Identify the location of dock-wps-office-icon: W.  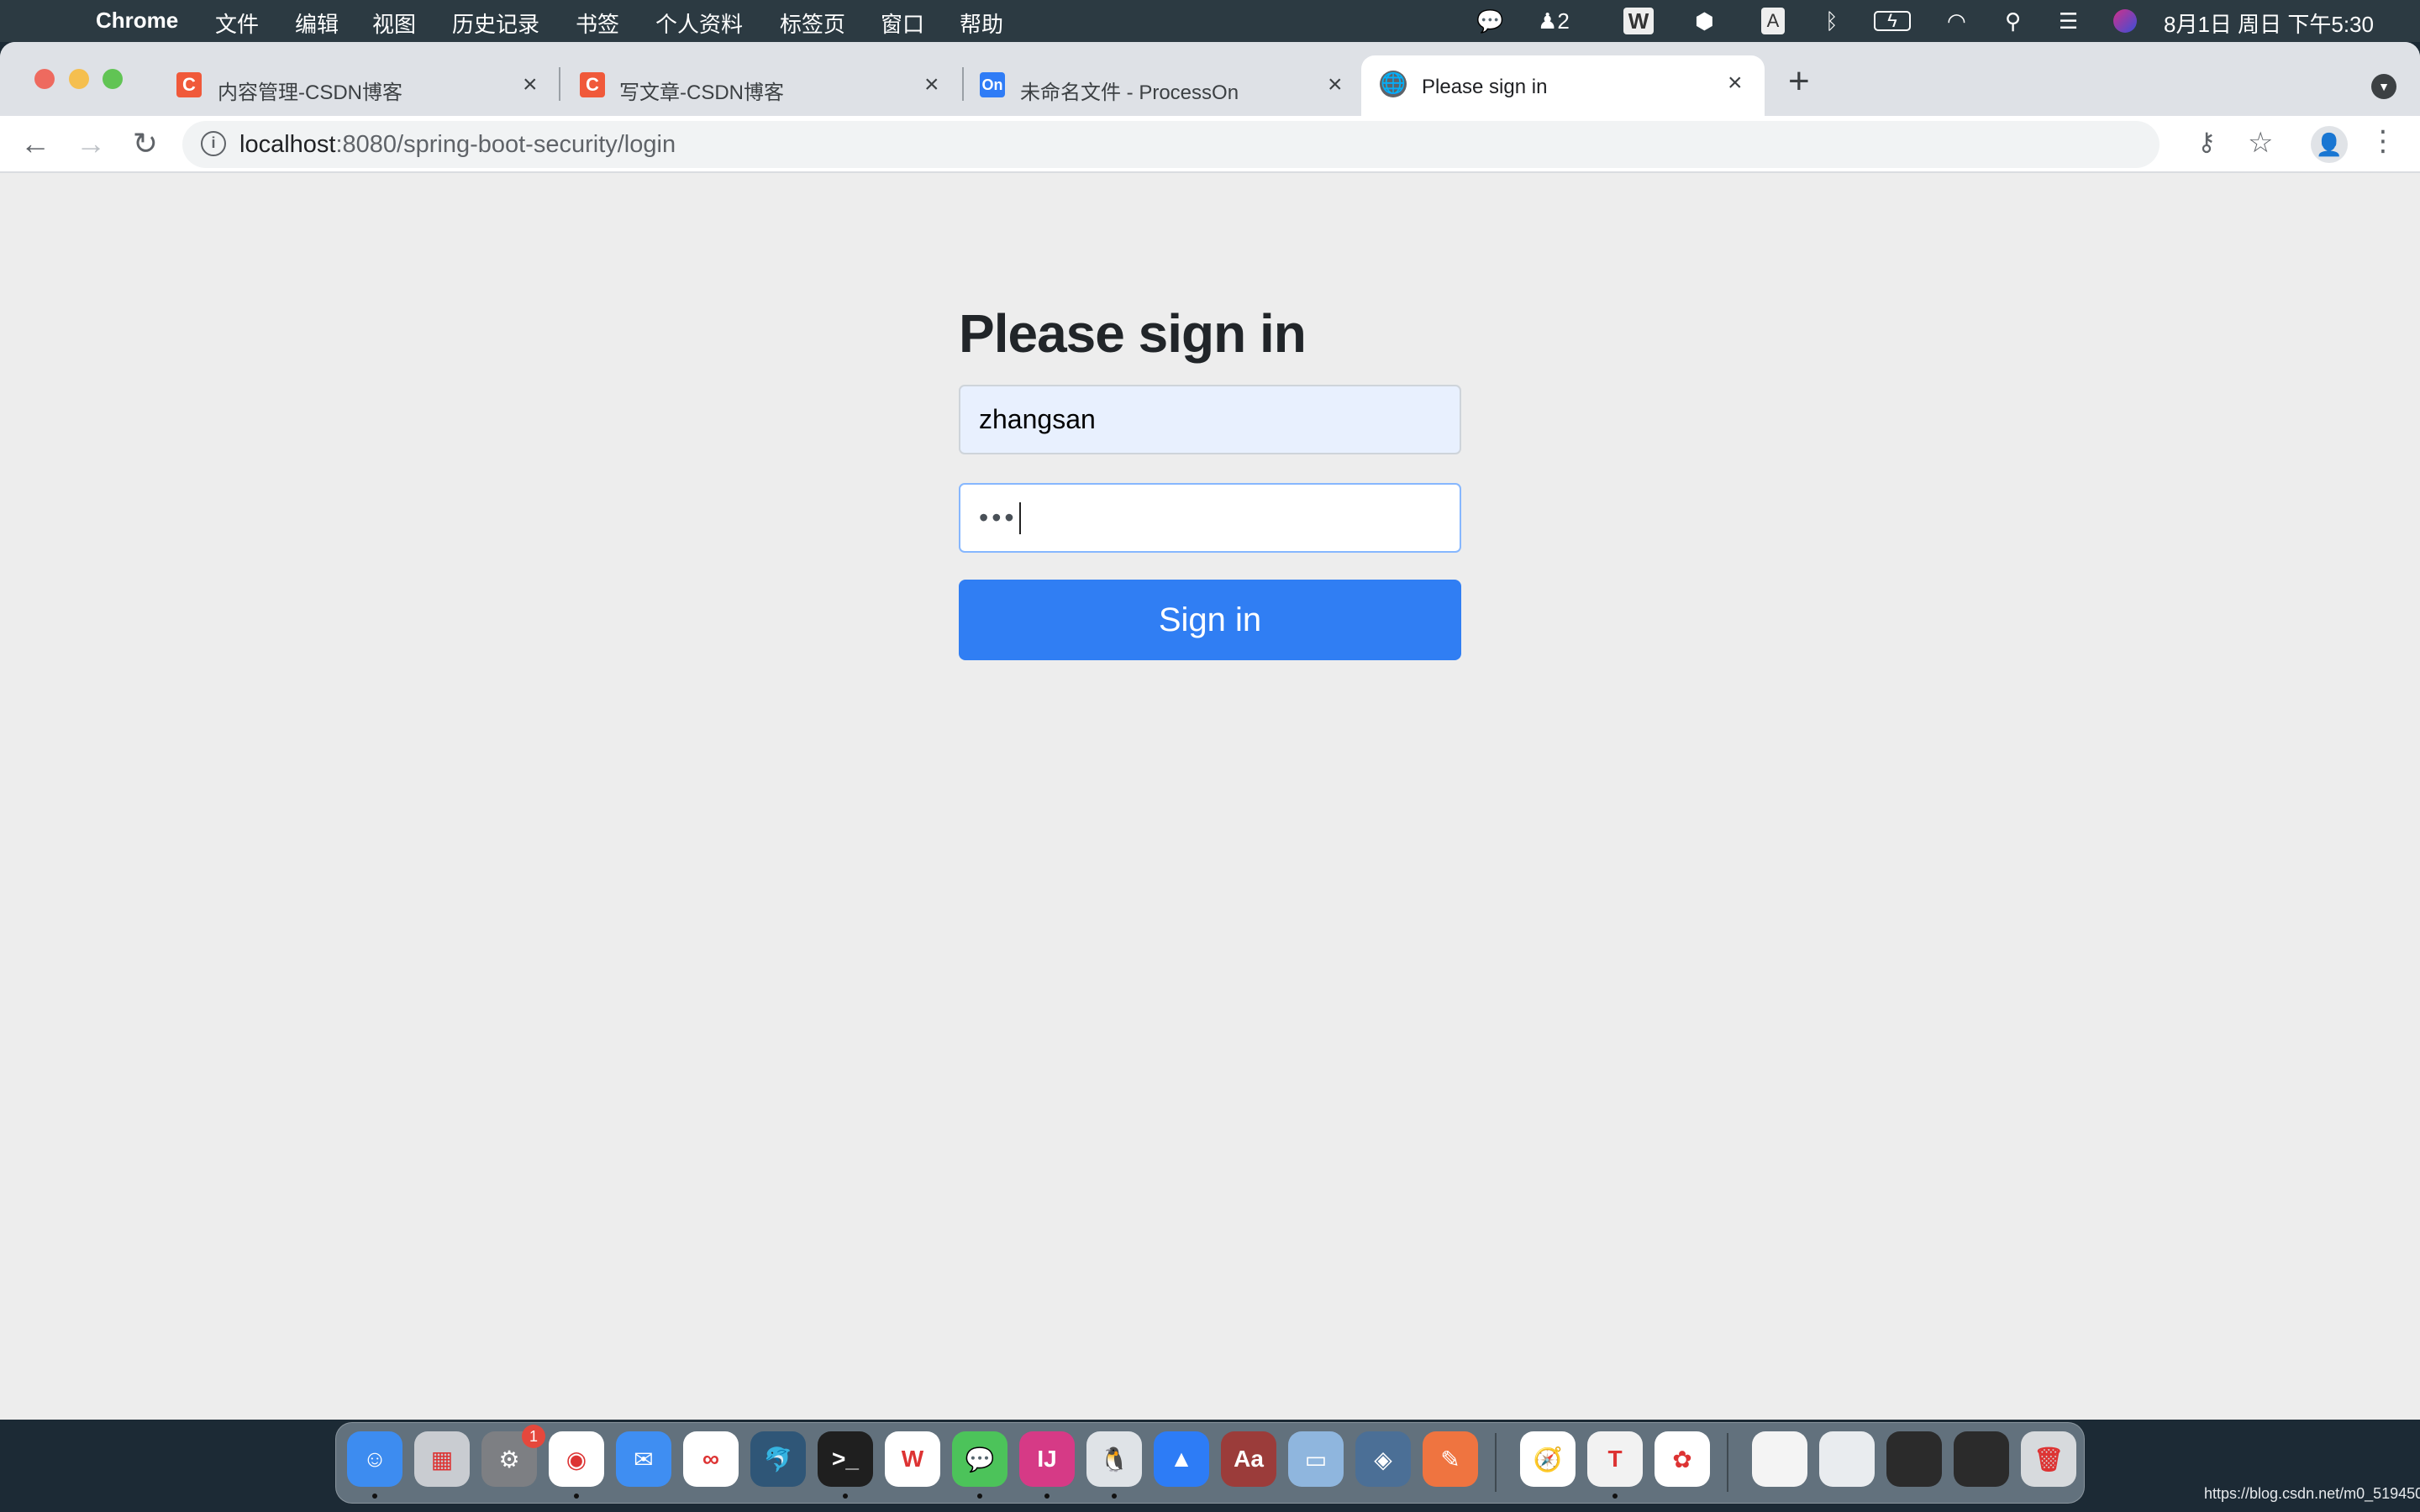
(912, 1459).